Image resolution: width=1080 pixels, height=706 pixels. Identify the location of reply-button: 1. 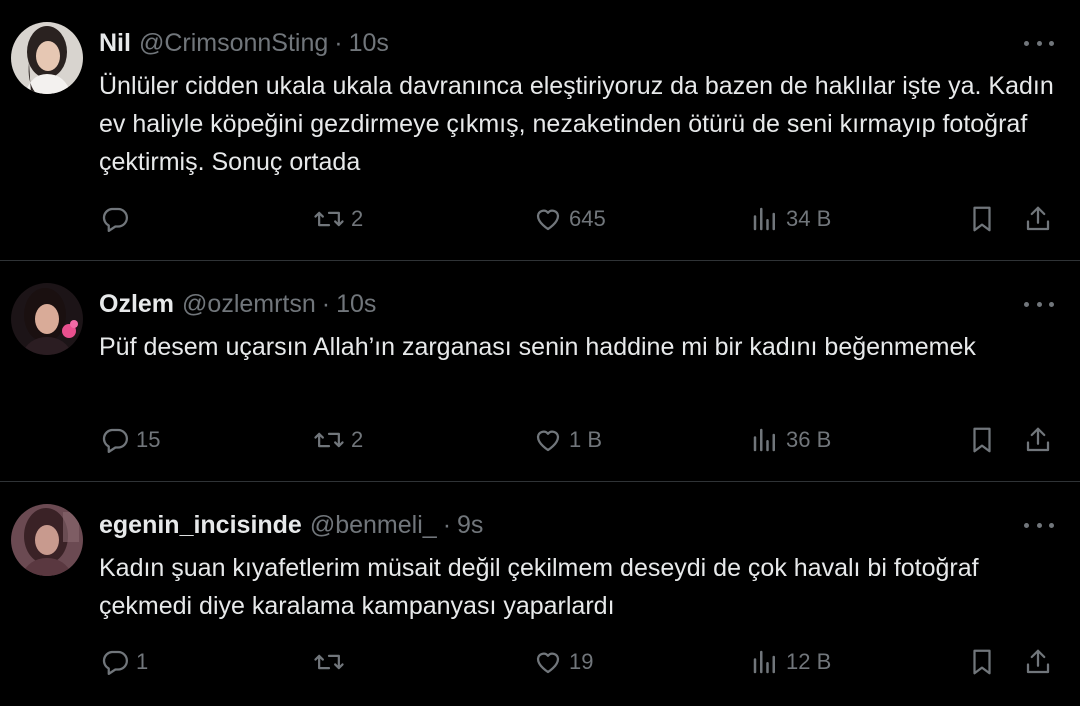
(124, 662).